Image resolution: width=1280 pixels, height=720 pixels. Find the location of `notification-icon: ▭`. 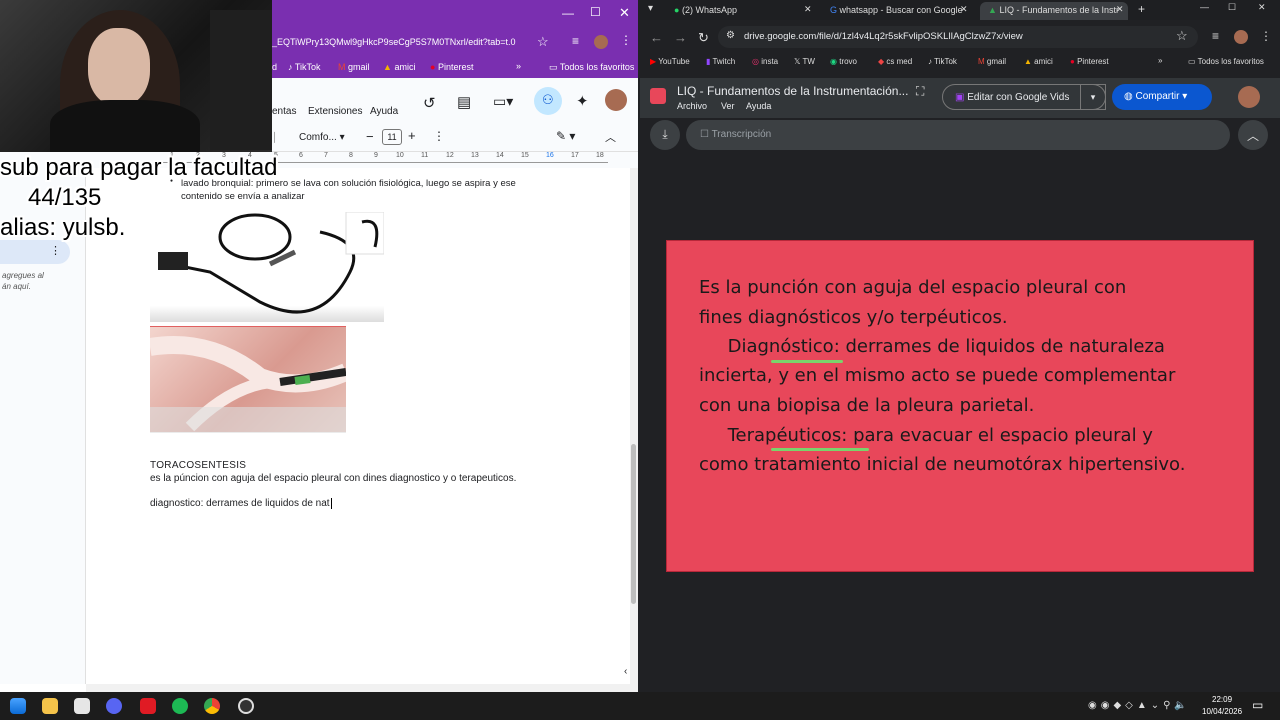

notification-icon: ▭ is located at coordinates (1257, 705).